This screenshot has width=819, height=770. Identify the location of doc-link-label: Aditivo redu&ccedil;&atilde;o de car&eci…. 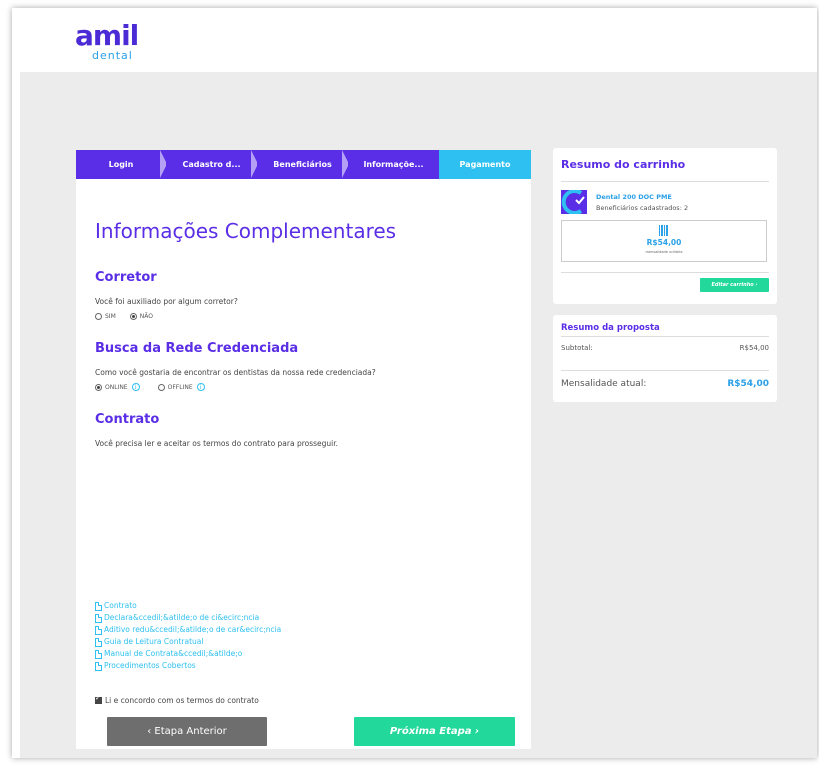
(193, 629).